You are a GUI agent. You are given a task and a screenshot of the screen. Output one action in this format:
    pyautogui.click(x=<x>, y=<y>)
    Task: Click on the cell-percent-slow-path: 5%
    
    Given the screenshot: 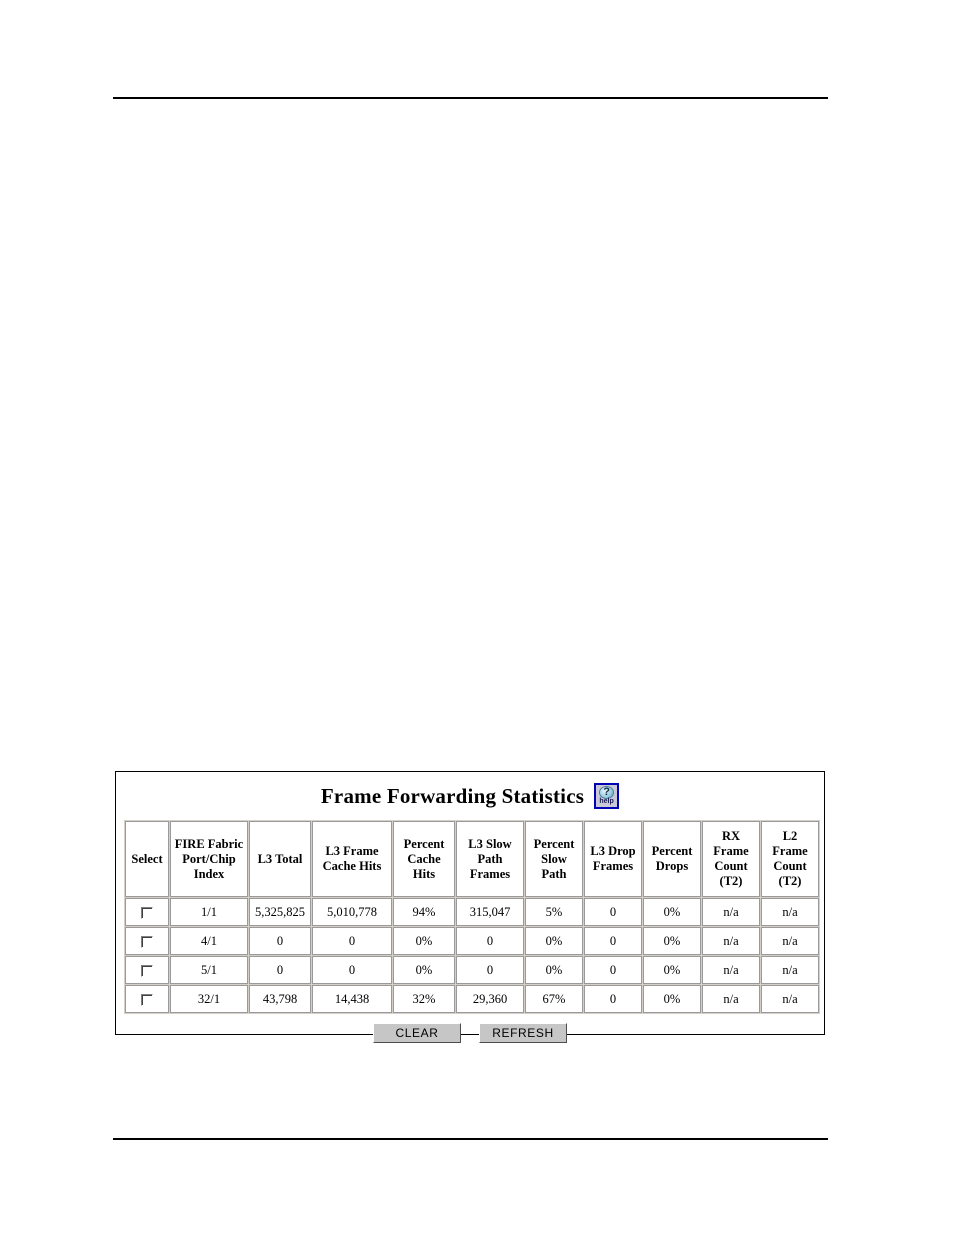 What is the action you would take?
    pyautogui.click(x=554, y=912)
    